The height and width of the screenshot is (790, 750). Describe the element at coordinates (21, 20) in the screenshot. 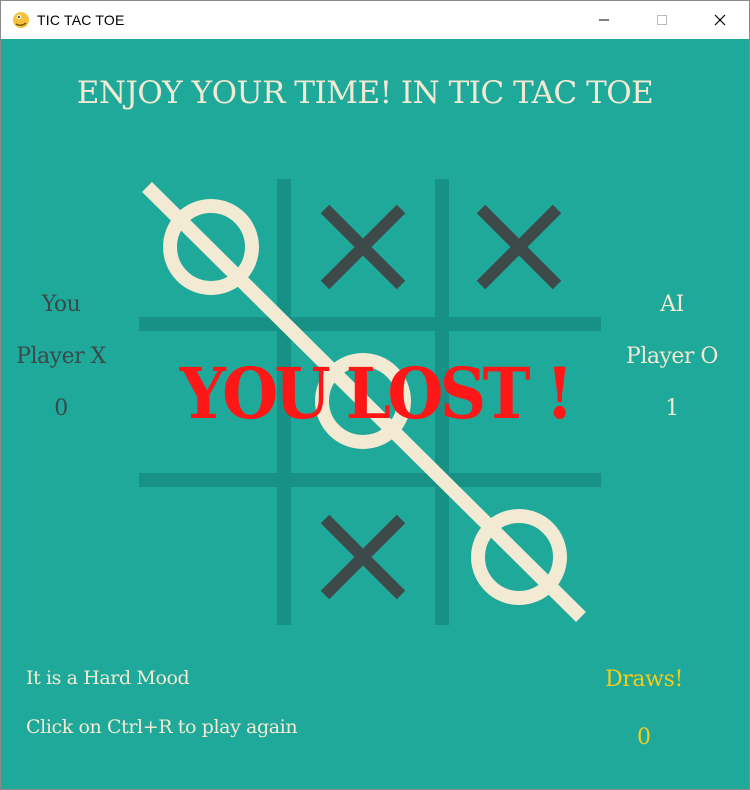

I see `python-snake-icon` at that location.